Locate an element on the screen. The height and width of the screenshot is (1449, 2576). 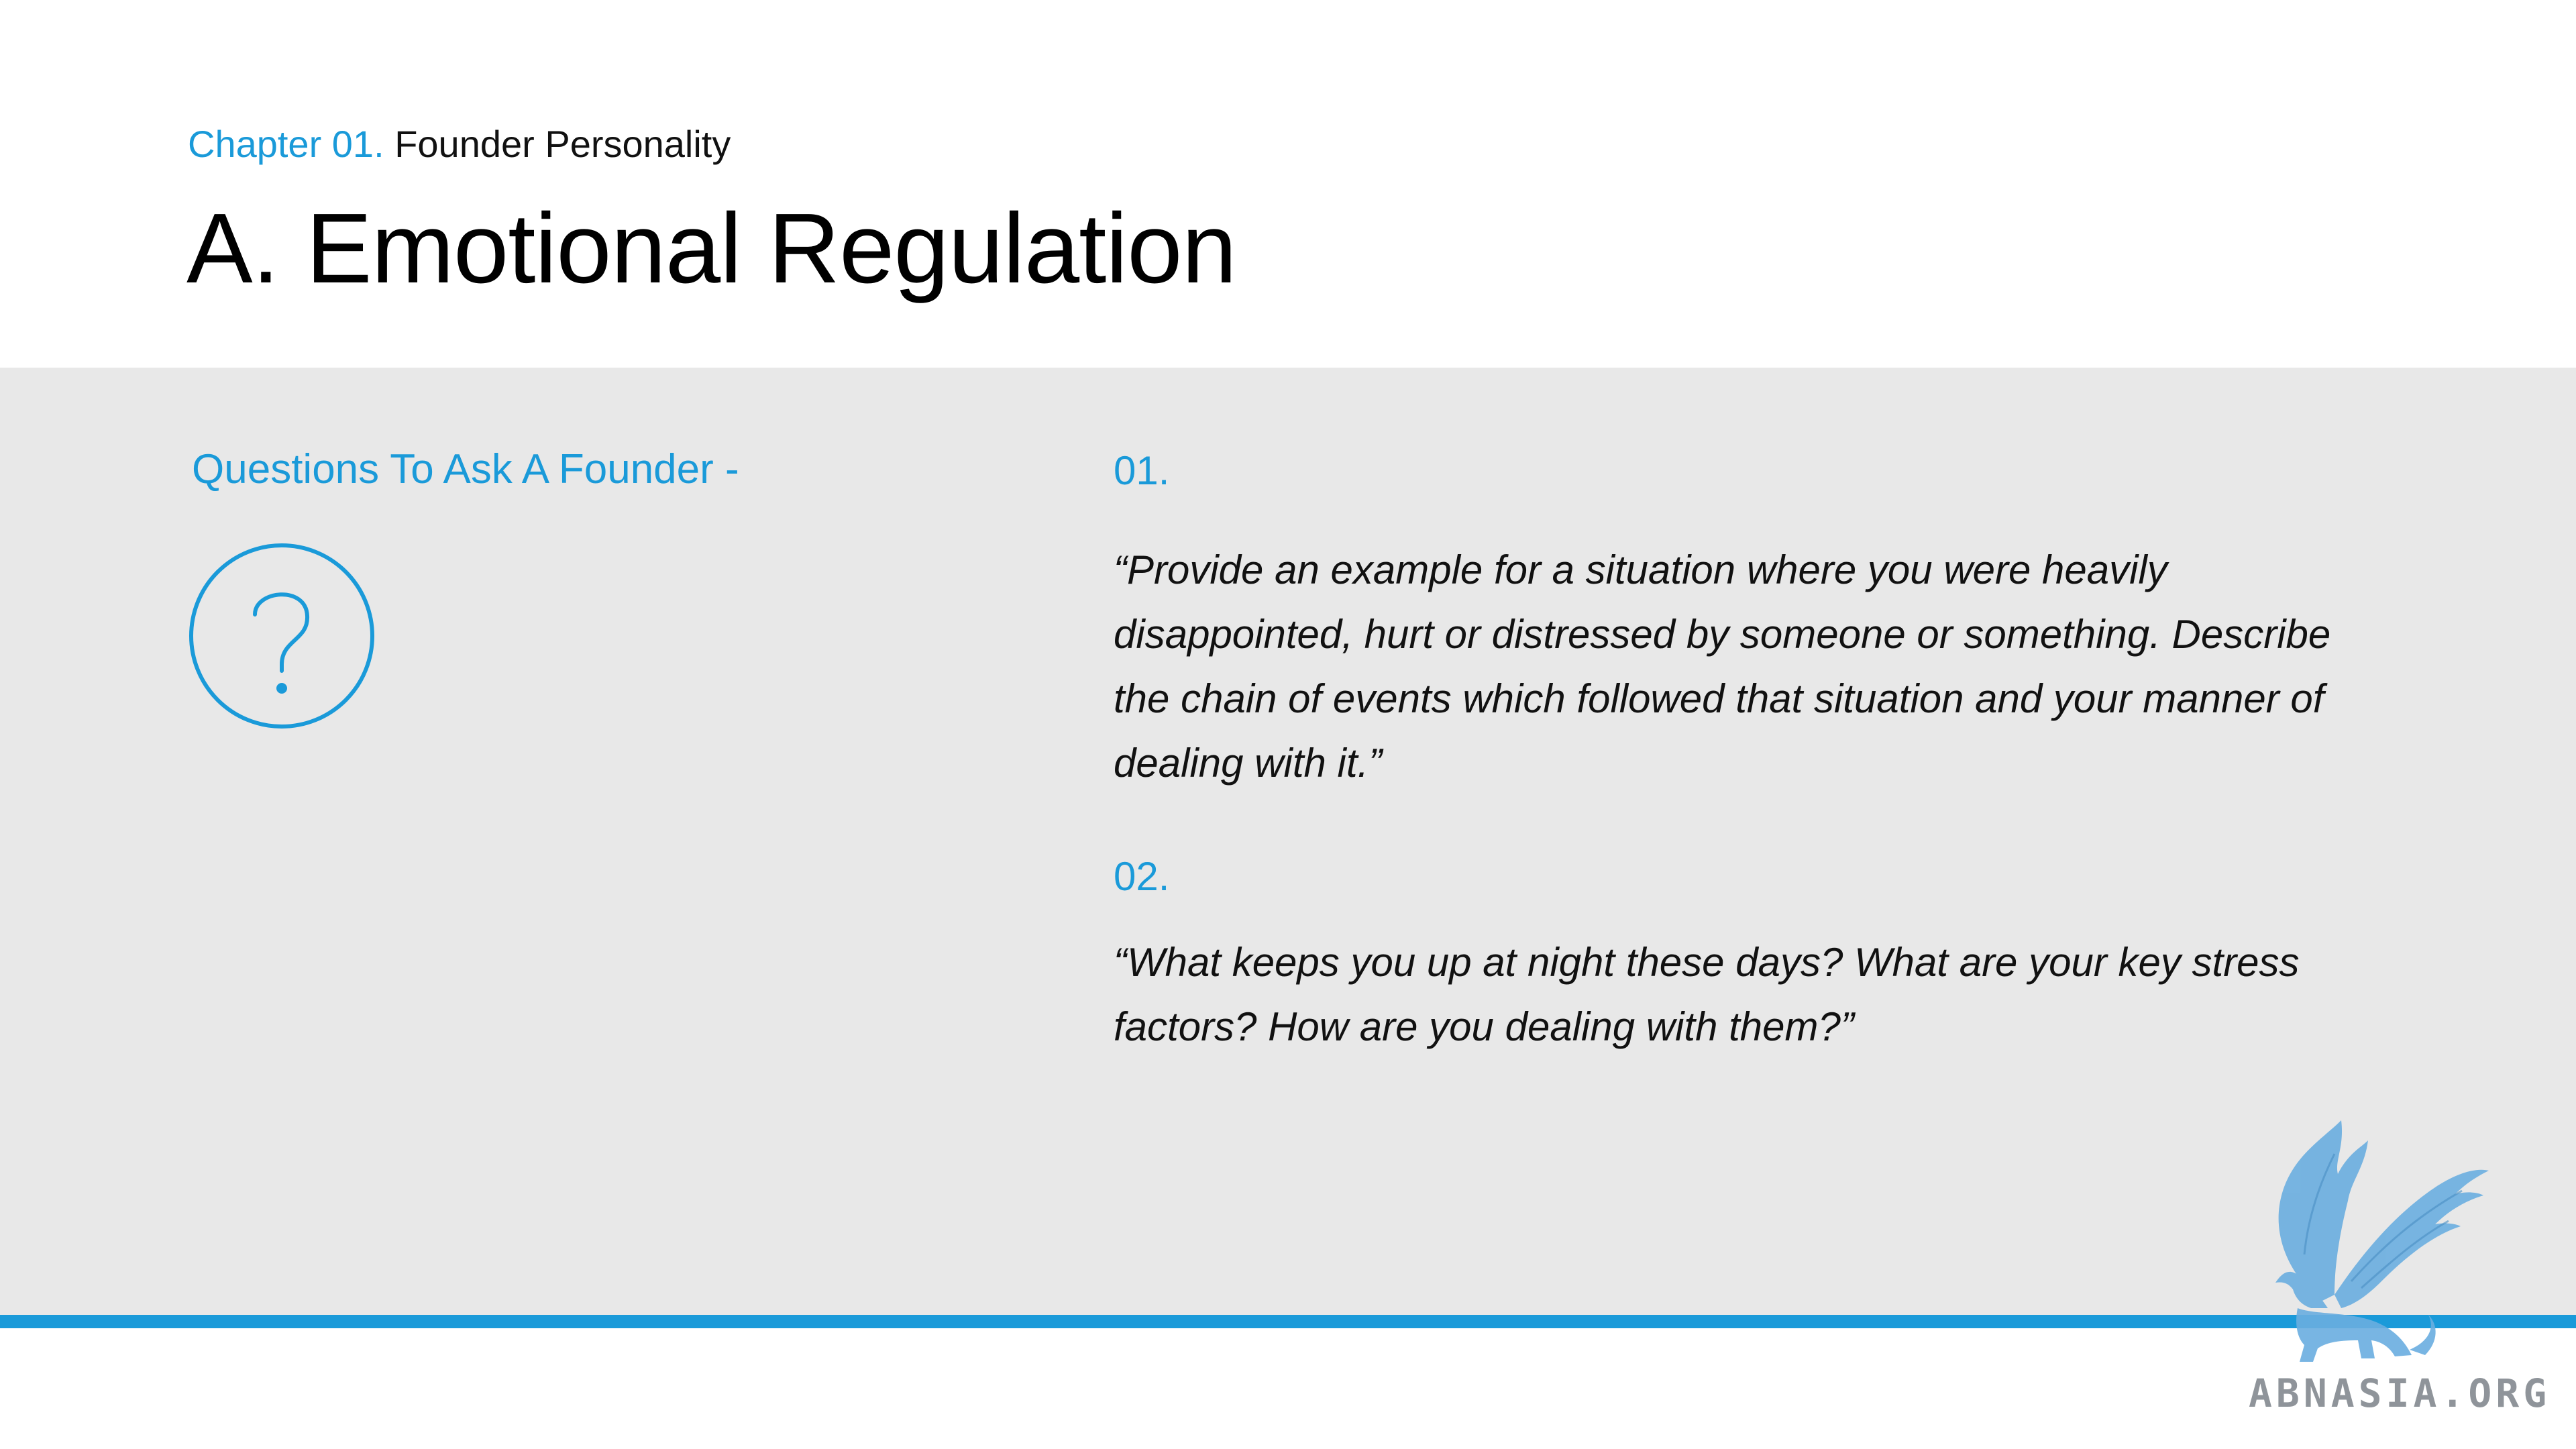
question-number-1: 01. is located at coordinates (1142, 470).